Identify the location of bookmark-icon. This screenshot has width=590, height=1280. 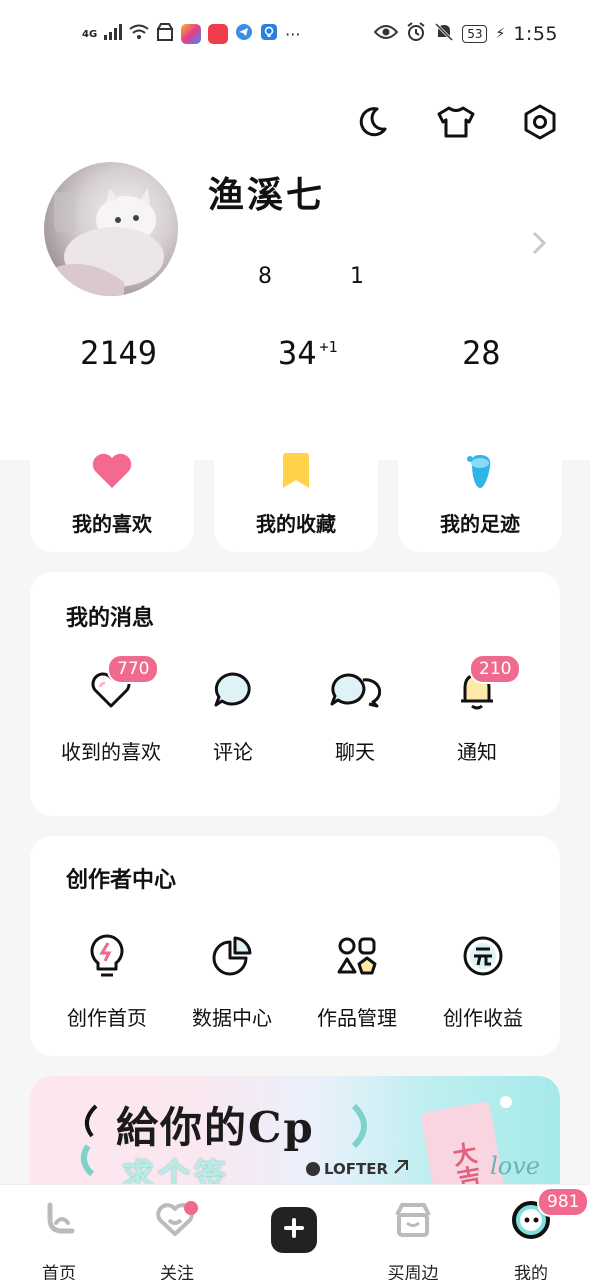
(296, 471).